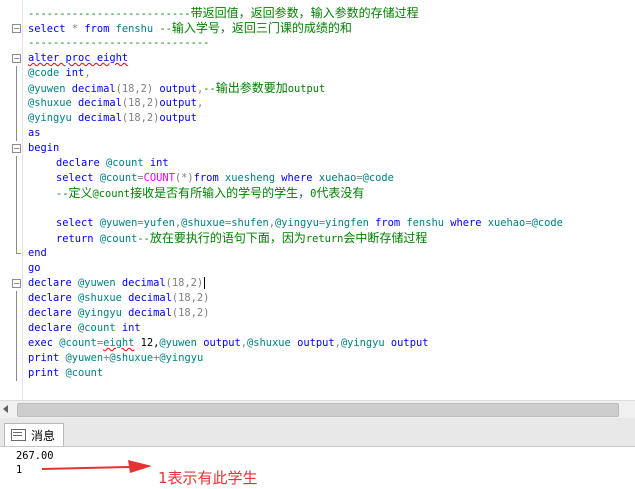 This screenshot has width=635, height=489. I want to click on code-token: 输入学号，返回三门课的成绩的和, so click(261, 28).